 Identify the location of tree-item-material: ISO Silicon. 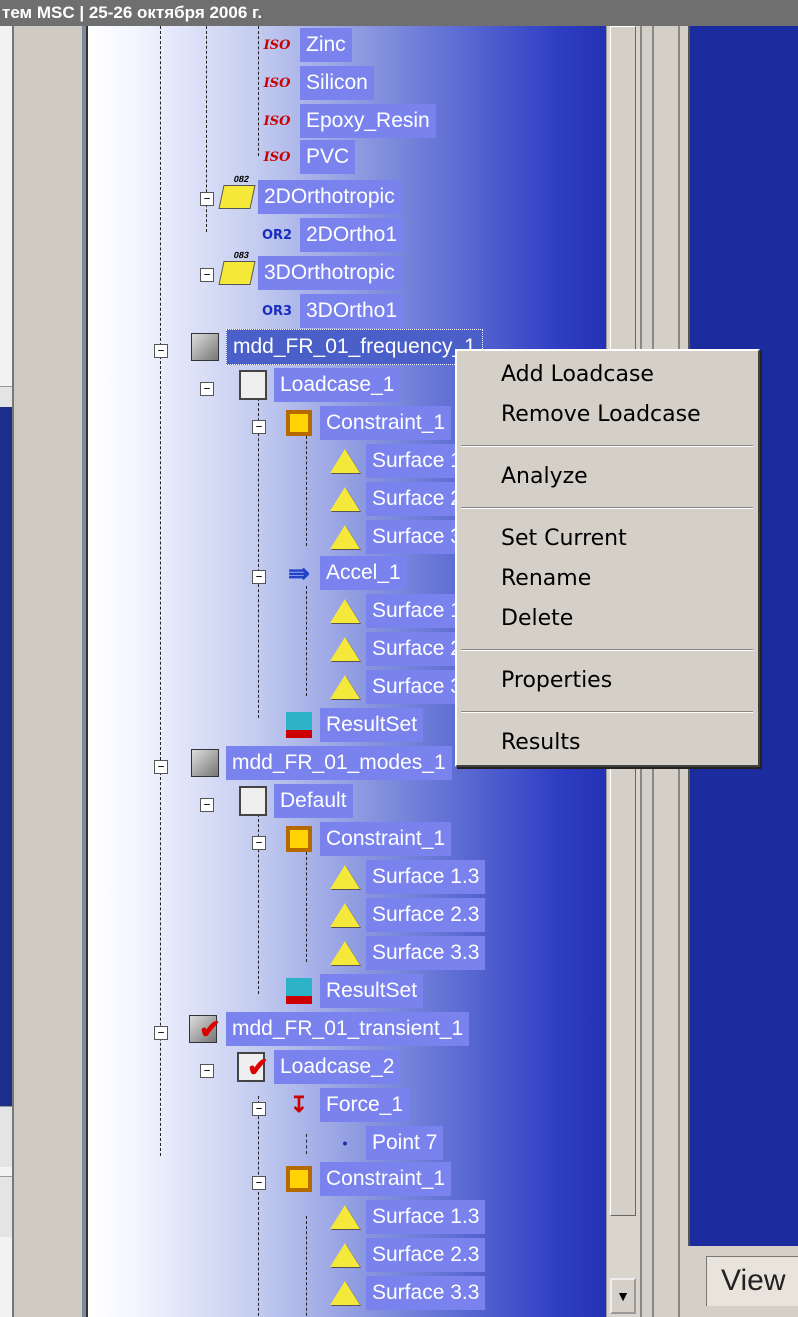
(316, 83).